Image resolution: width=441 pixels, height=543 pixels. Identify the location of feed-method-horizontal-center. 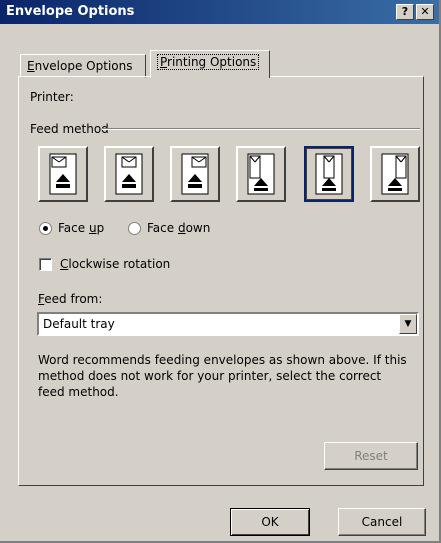
(129, 174).